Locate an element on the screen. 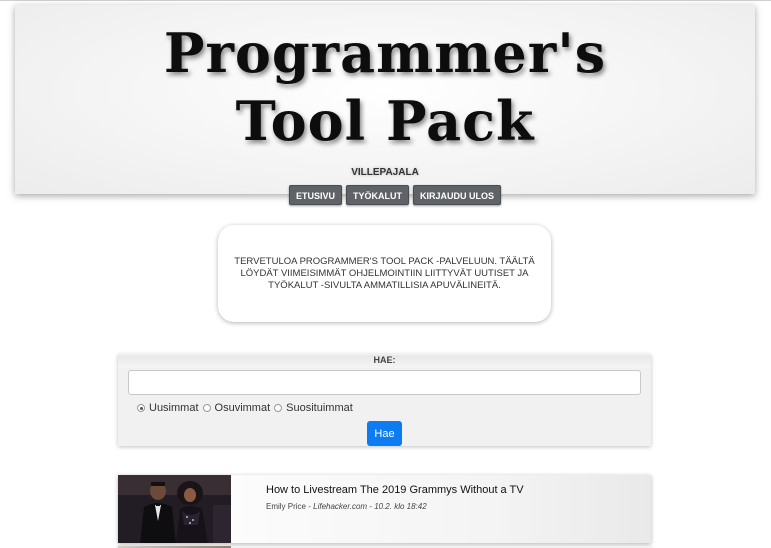 This screenshot has height=548, width=771. nav-button-logout: KIRJAUDU ULOS is located at coordinates (457, 195).